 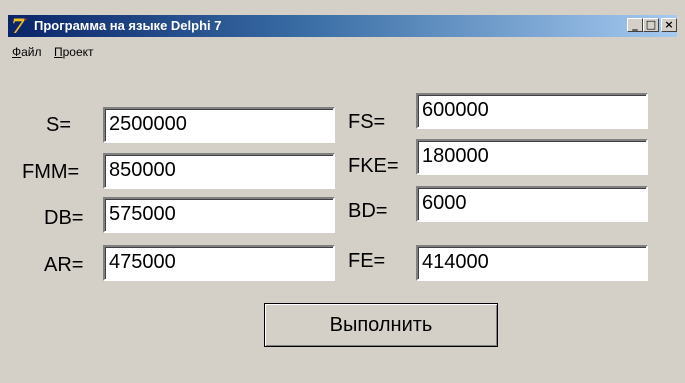 I want to click on menu-project: Проект, so click(x=74, y=52).